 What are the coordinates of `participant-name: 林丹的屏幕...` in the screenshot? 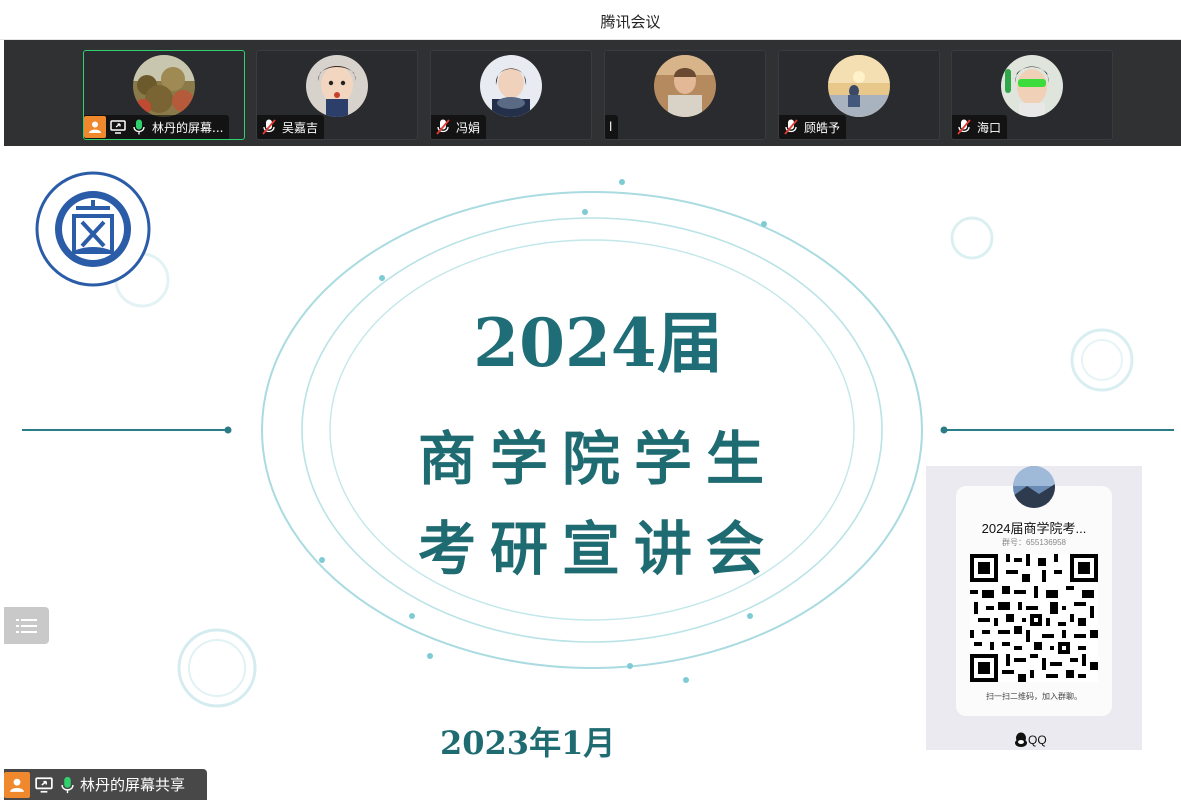 It's located at (188, 127).